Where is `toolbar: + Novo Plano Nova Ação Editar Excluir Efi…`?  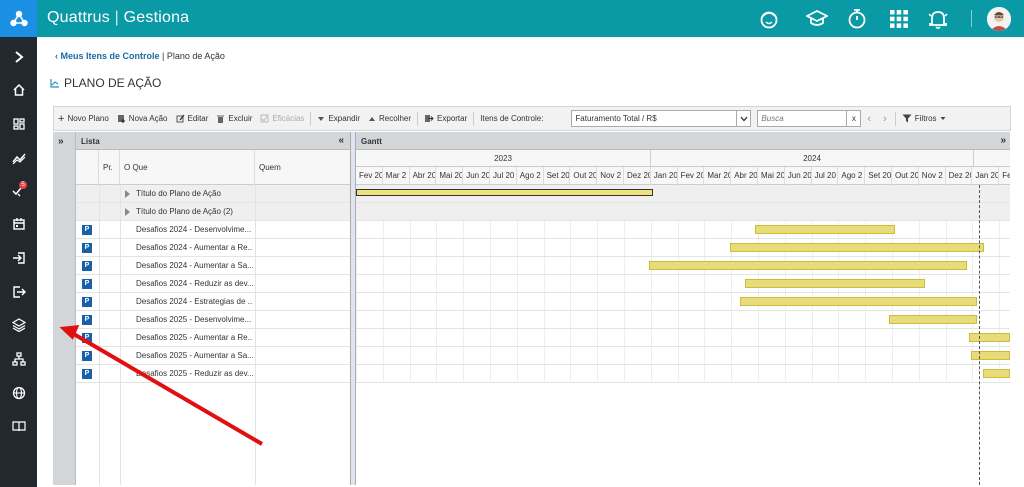
toolbar: + Novo Plano Nova Ação Editar Excluir Efi… is located at coordinates (532, 118).